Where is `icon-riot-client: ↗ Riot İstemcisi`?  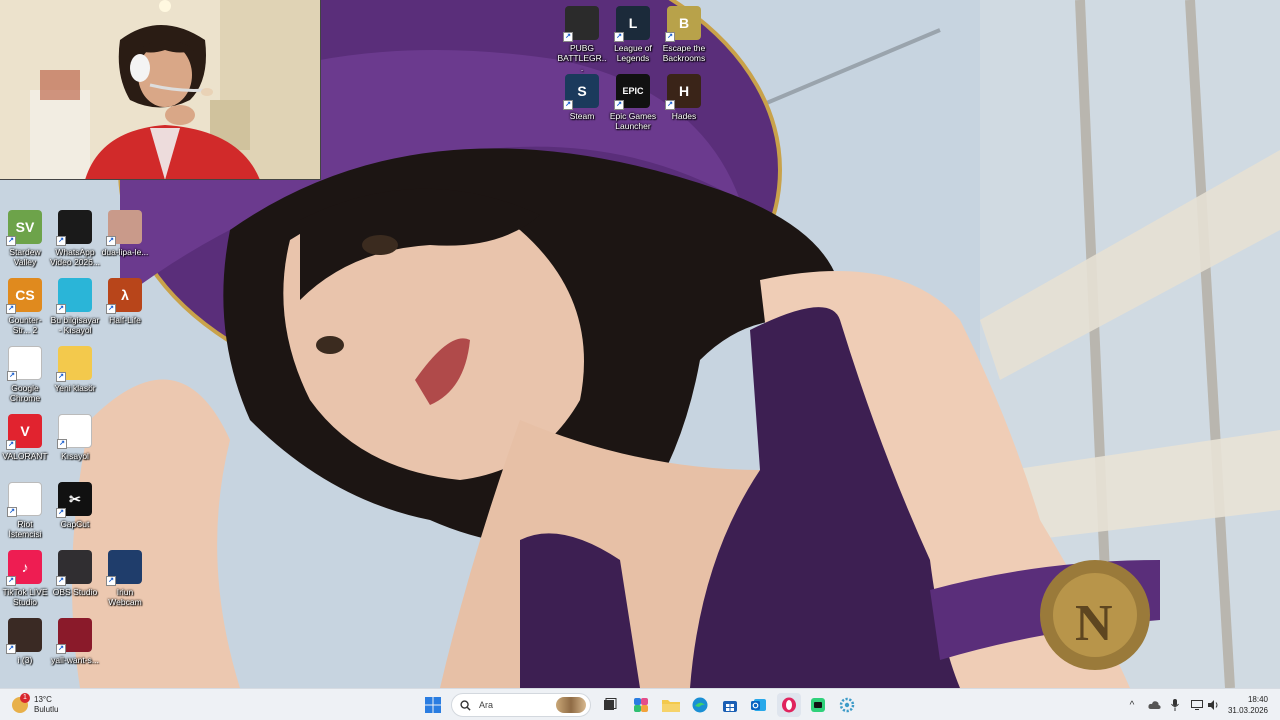 icon-riot-client: ↗ Riot İstemcisi is located at coordinates (25, 510).